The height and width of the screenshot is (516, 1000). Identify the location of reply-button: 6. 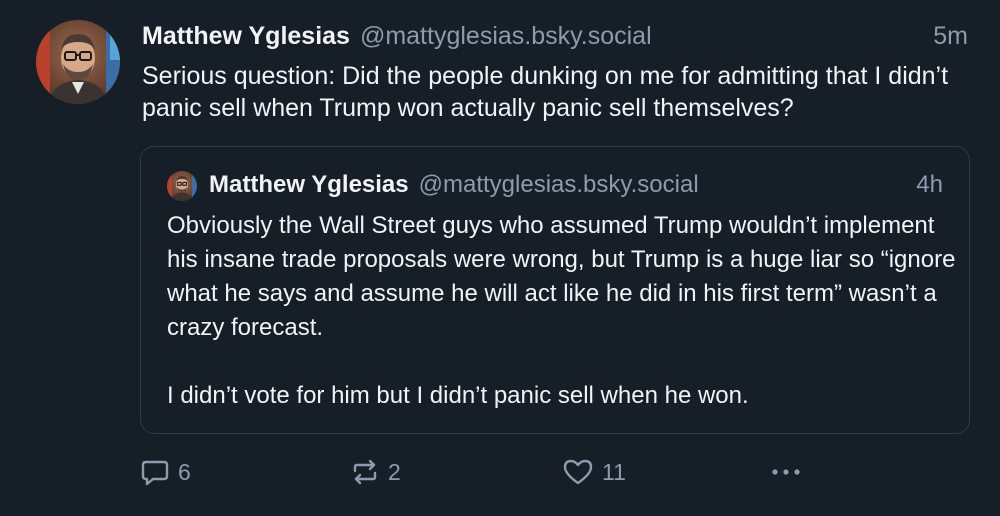
(165, 472).